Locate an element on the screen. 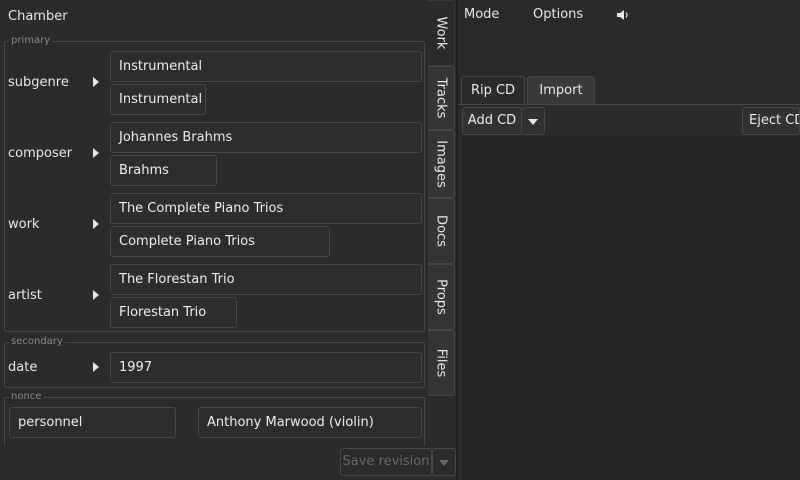  save-revision-button: Save revision is located at coordinates (386, 462).